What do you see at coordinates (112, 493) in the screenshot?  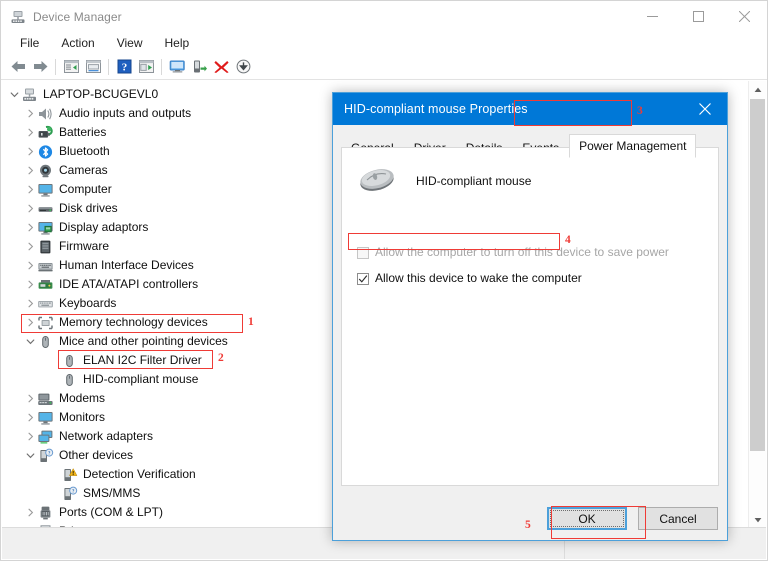 I see `tree-item-label: SMS/MMS` at bounding box center [112, 493].